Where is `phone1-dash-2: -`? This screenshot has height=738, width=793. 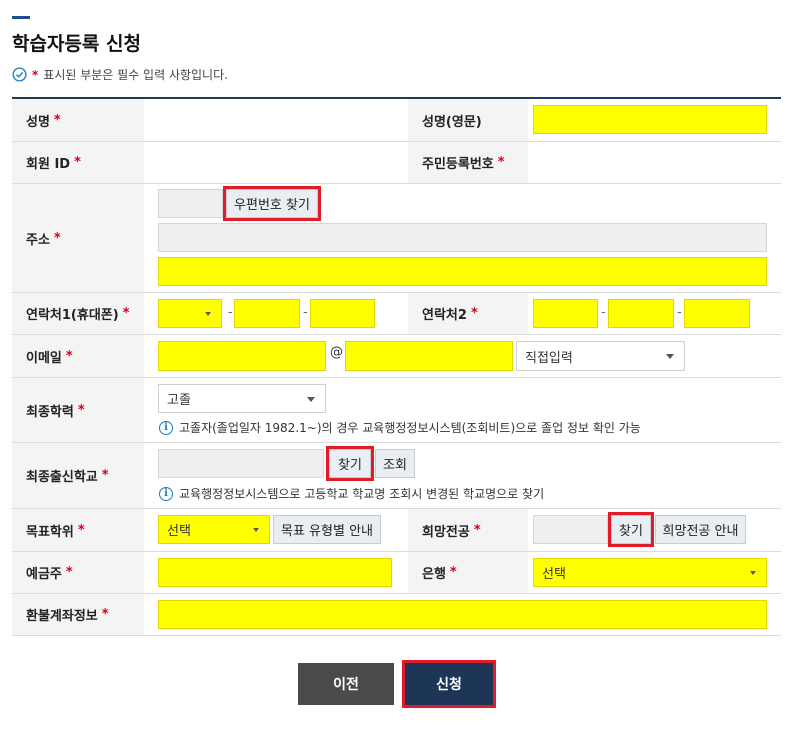
phone1-dash-2: - is located at coordinates (305, 312).